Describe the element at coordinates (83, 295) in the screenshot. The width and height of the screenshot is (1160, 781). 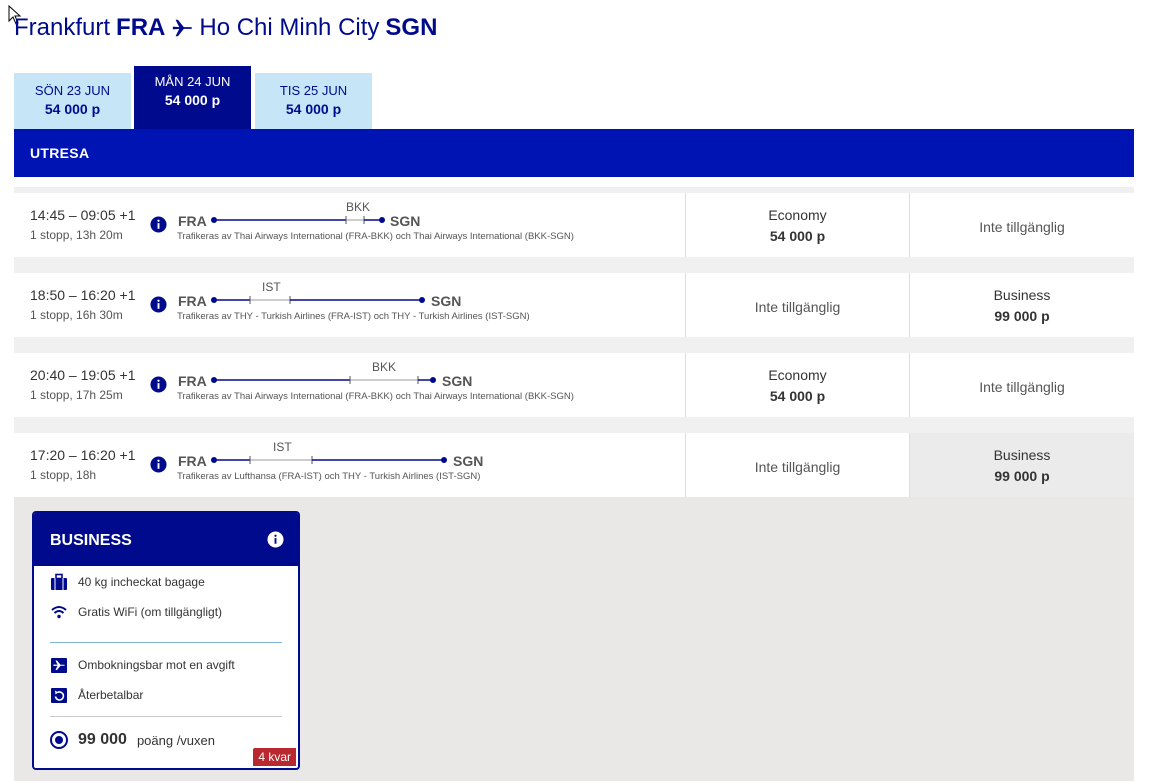
I see `flight-times: 18:50 – 16:20 +1` at that location.